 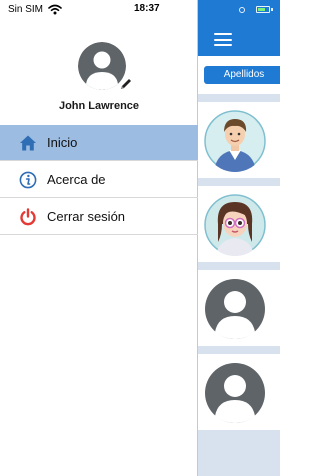 What do you see at coordinates (28, 217) in the screenshot?
I see `power-icon` at bounding box center [28, 217].